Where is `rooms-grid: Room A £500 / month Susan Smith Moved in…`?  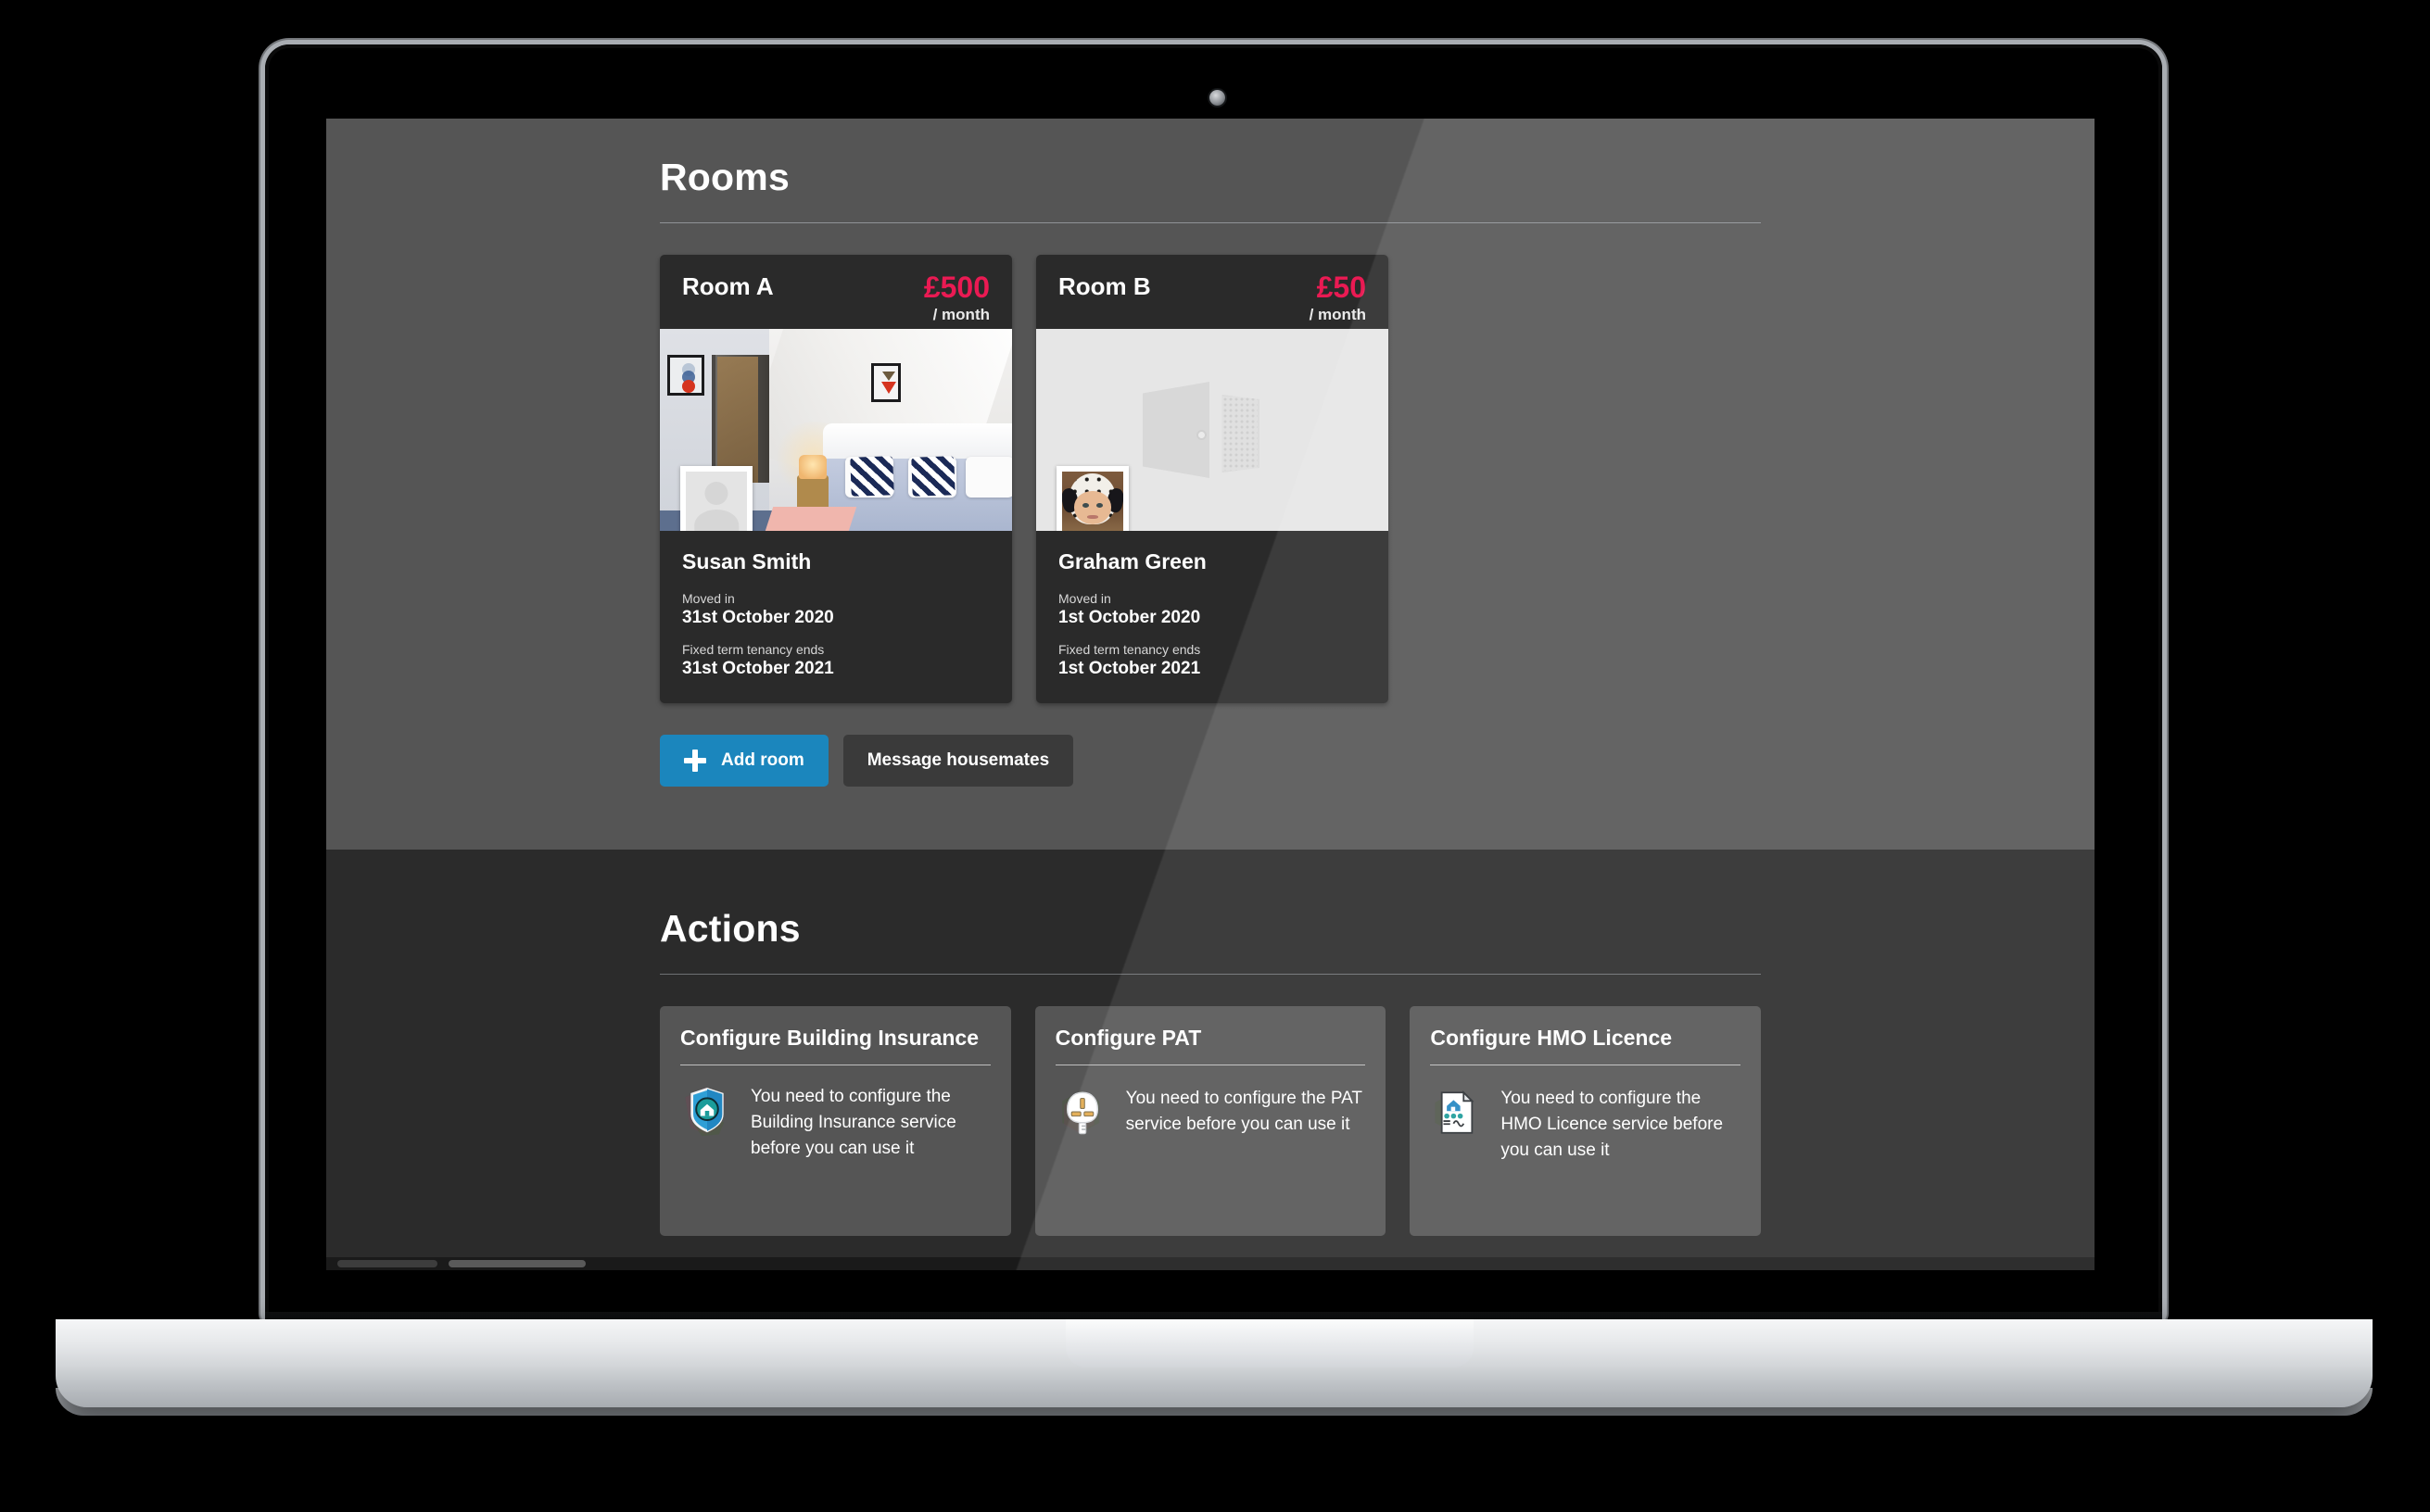 rooms-grid: Room A £500 / month Susan Smith Moved in… is located at coordinates (1210, 479).